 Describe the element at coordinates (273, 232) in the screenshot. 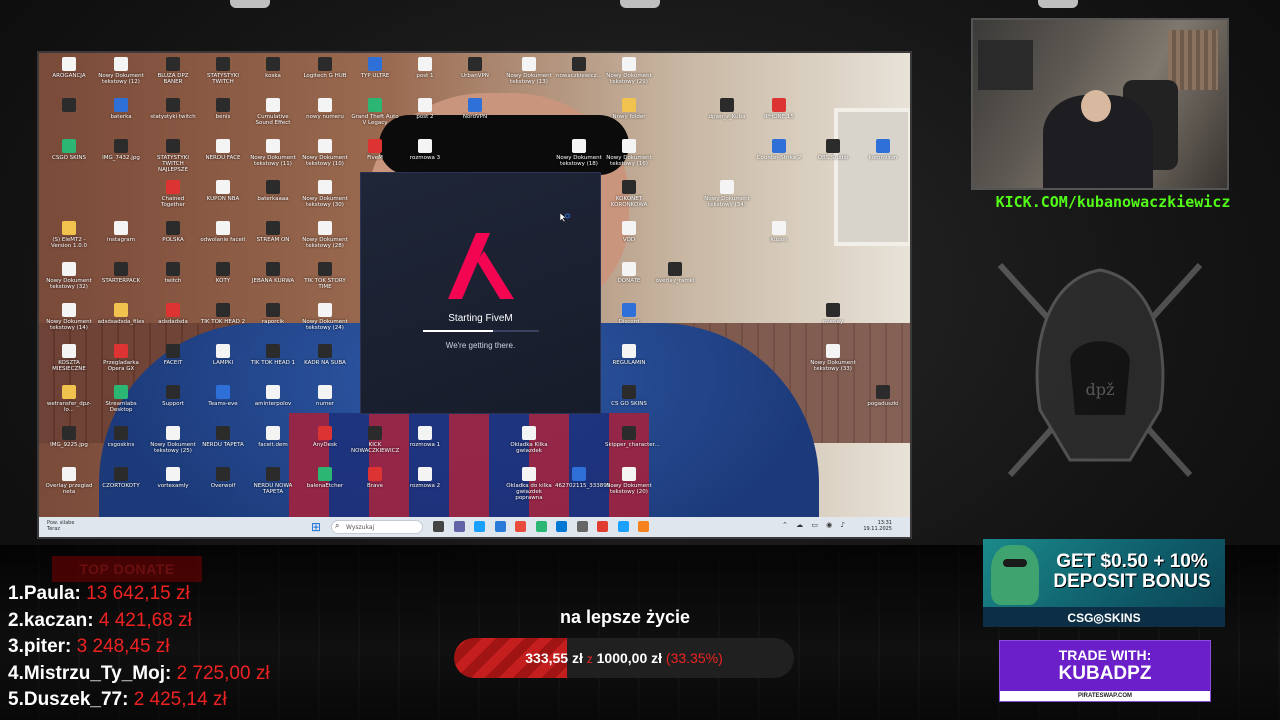

I see `desktop-icon: STREAM ON` at that location.